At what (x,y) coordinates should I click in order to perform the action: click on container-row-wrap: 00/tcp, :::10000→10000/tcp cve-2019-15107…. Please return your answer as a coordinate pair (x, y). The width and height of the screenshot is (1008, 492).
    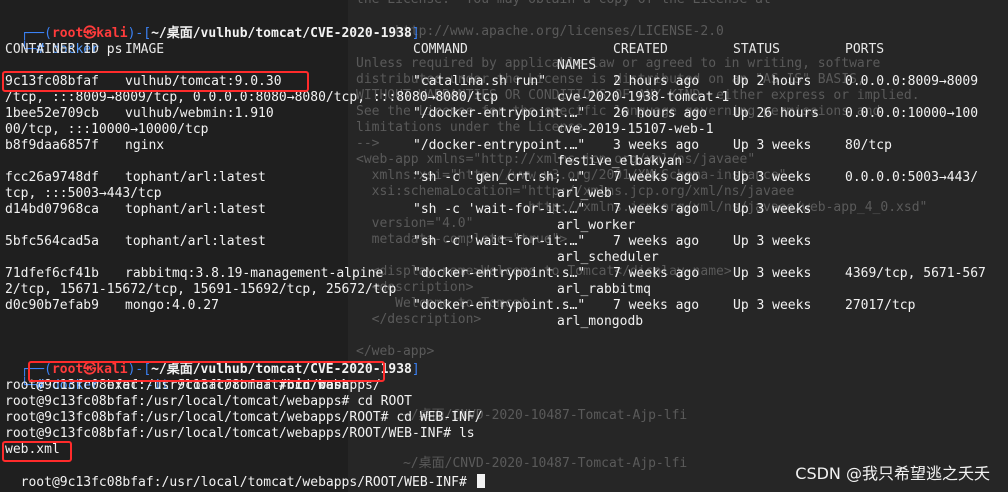
    Looking at the image, I should click on (505, 130).